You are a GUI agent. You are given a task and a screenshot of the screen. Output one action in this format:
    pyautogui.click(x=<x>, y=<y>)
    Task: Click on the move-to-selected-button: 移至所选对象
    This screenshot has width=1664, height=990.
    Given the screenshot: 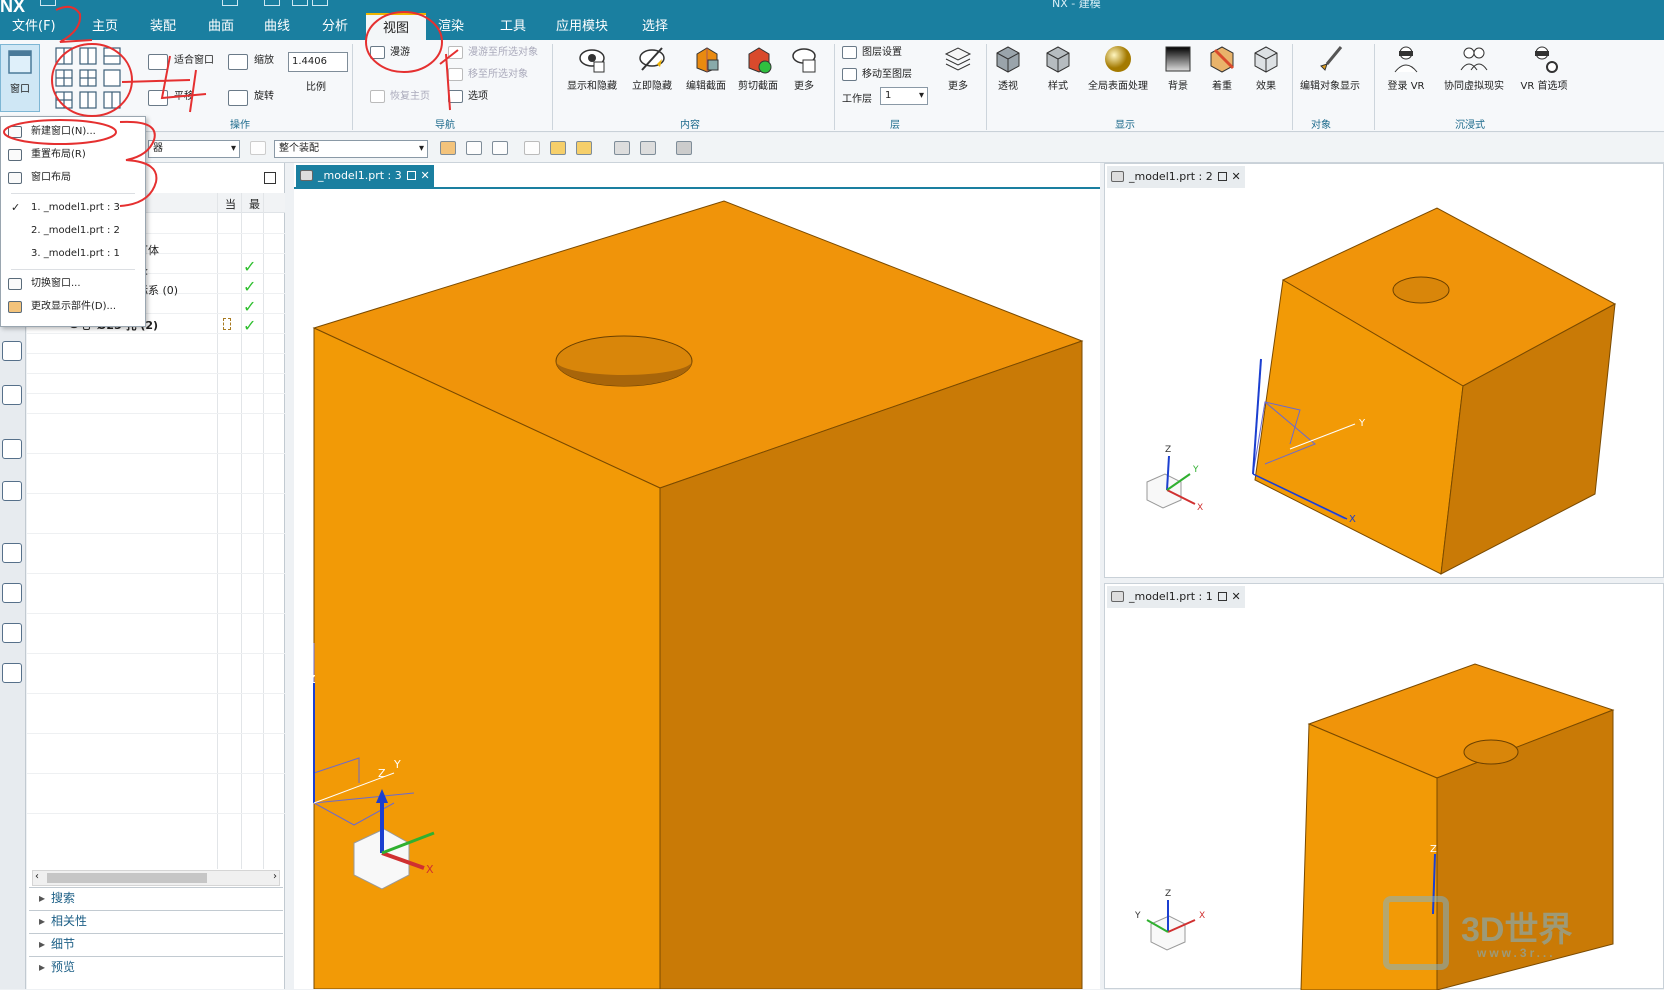 What is the action you would take?
    pyautogui.click(x=488, y=75)
    